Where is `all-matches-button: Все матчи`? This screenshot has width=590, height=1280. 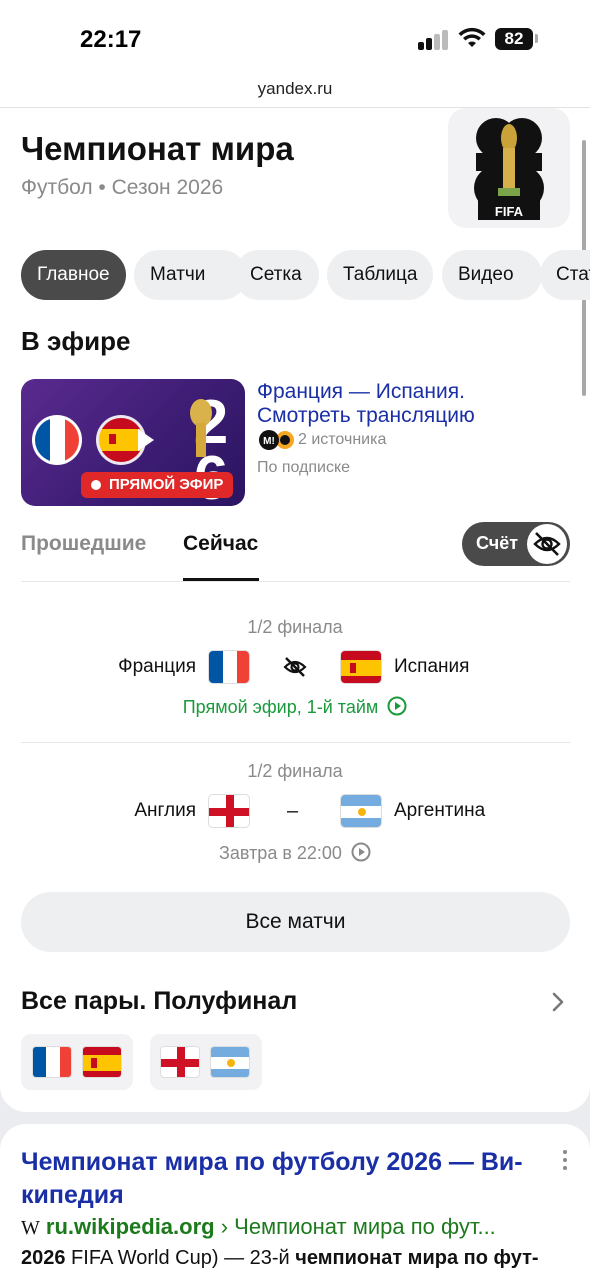 all-matches-button: Все матчи is located at coordinates (295, 922).